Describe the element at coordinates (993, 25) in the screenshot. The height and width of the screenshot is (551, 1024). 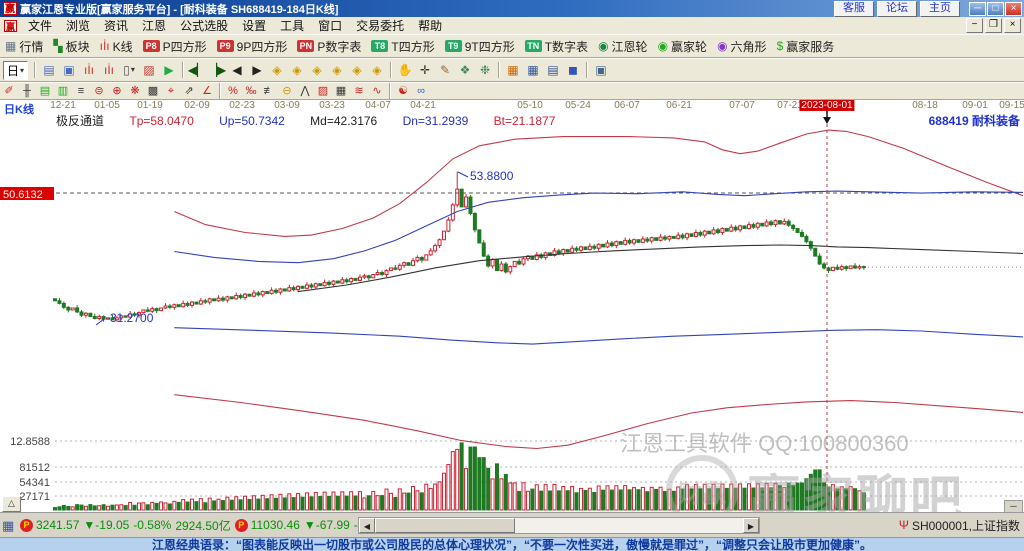
I see `child-restore-button: ❐` at that location.